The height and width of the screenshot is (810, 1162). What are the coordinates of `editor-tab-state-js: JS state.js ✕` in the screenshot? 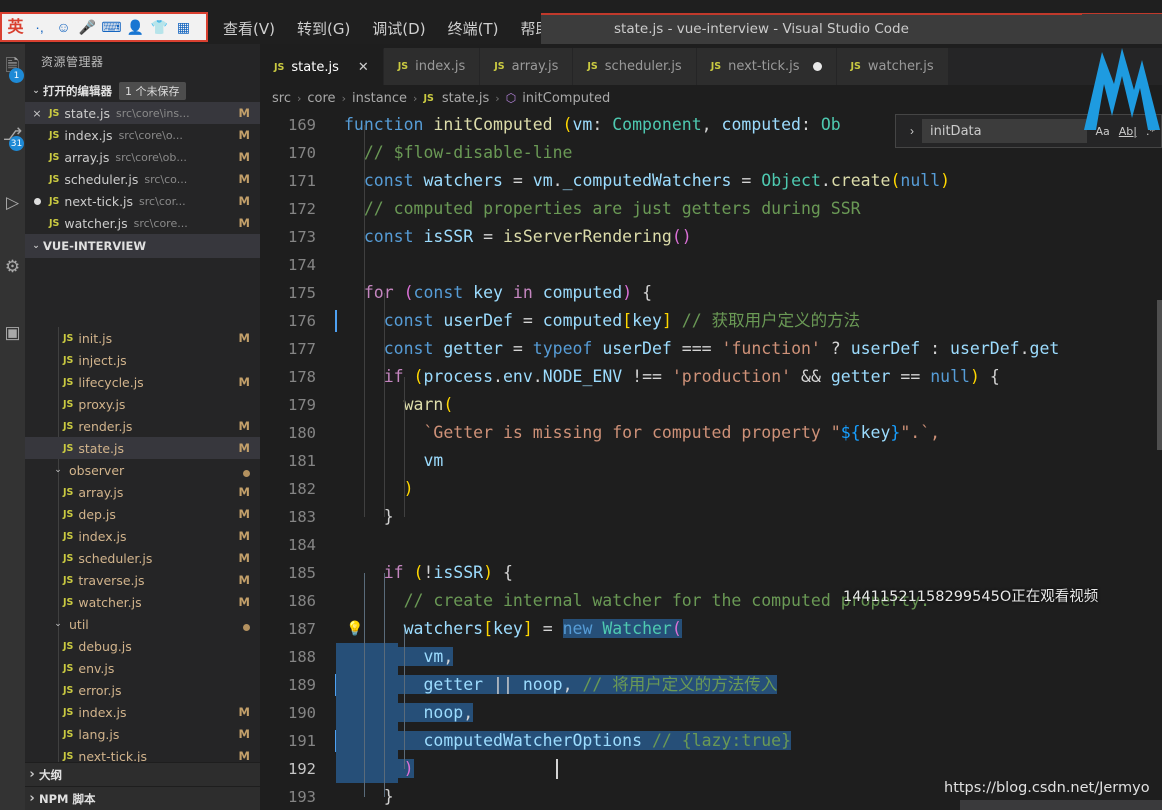 It's located at (322, 66).